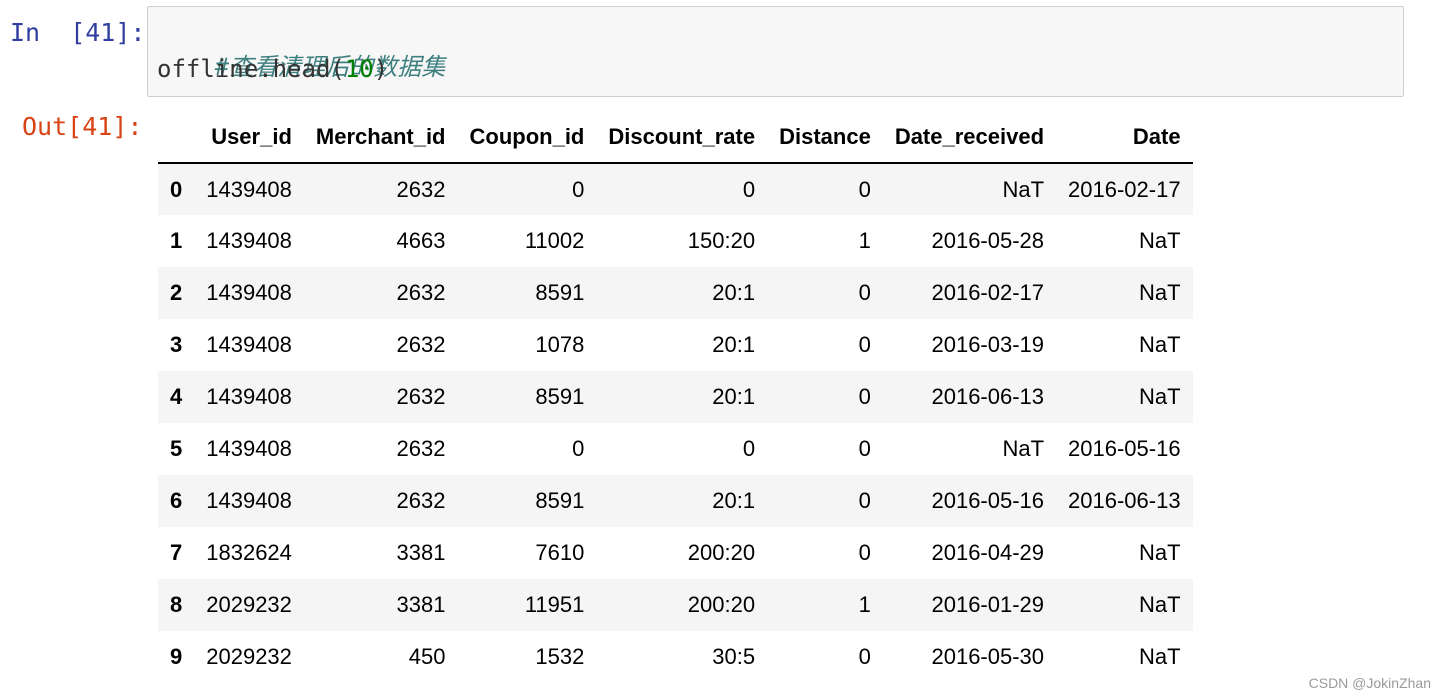  What do you see at coordinates (675, 241) in the screenshot?
I see `table-row: 1 1439408 4663 11002 150:20 1 2016-05-28 NaT` at bounding box center [675, 241].